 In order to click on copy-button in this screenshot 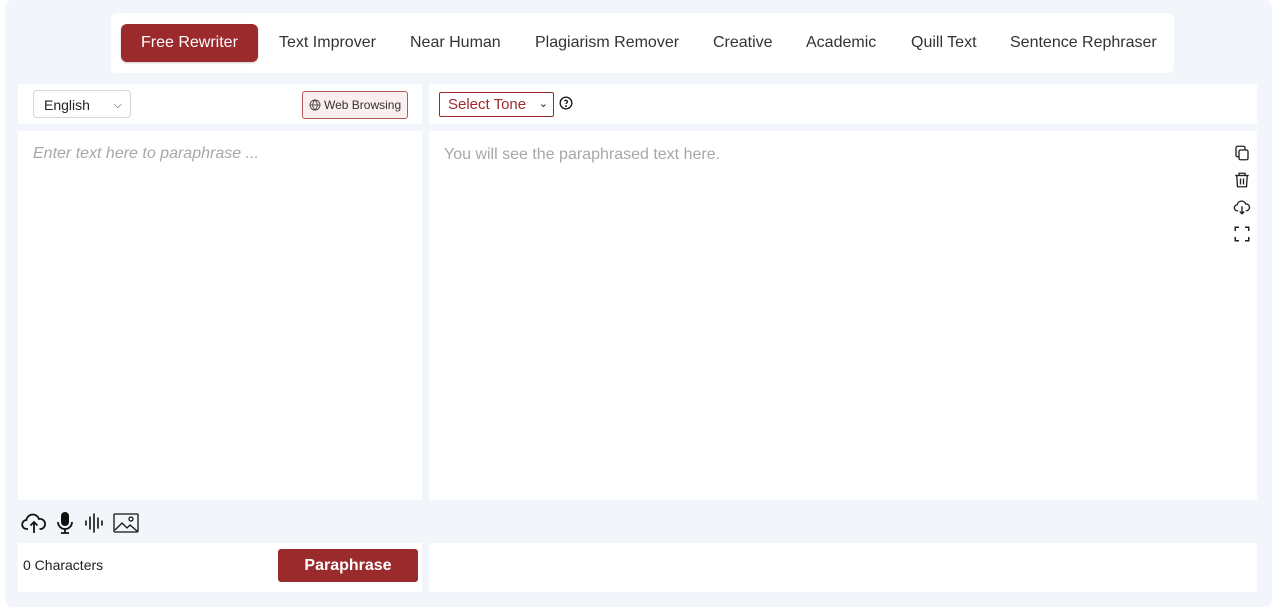, I will do `click(1242, 152)`.